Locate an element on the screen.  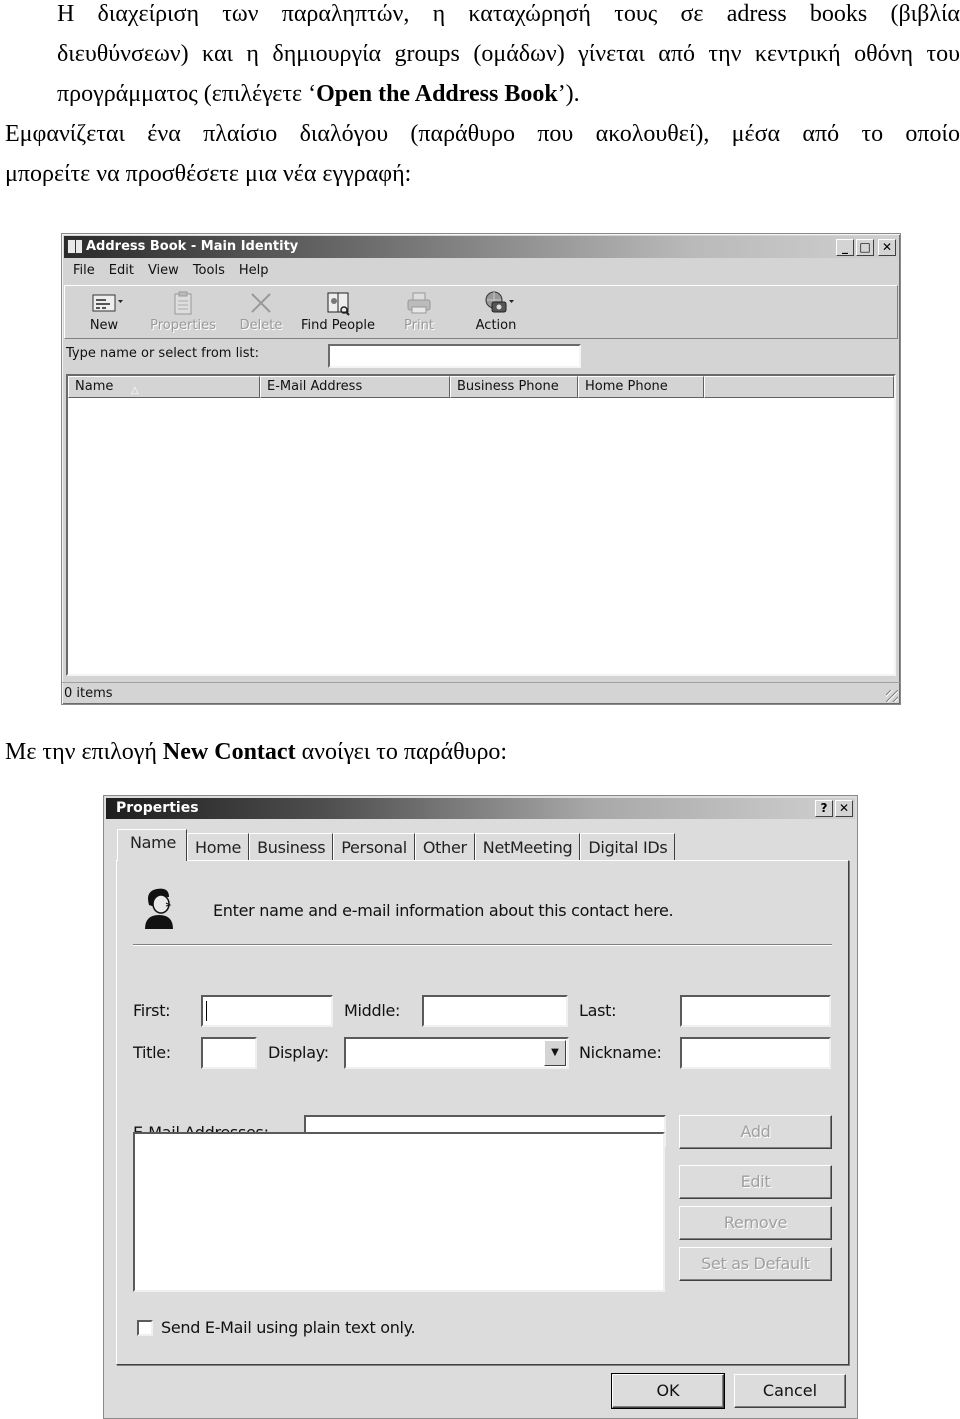
find-people-button: Find People is located at coordinates (338, 312).